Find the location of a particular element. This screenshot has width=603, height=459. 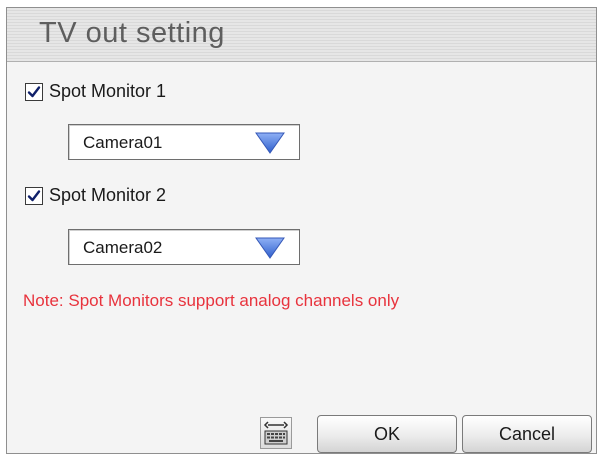

spot-monitor-1-row: Spot Monitor 1 is located at coordinates (95, 91).